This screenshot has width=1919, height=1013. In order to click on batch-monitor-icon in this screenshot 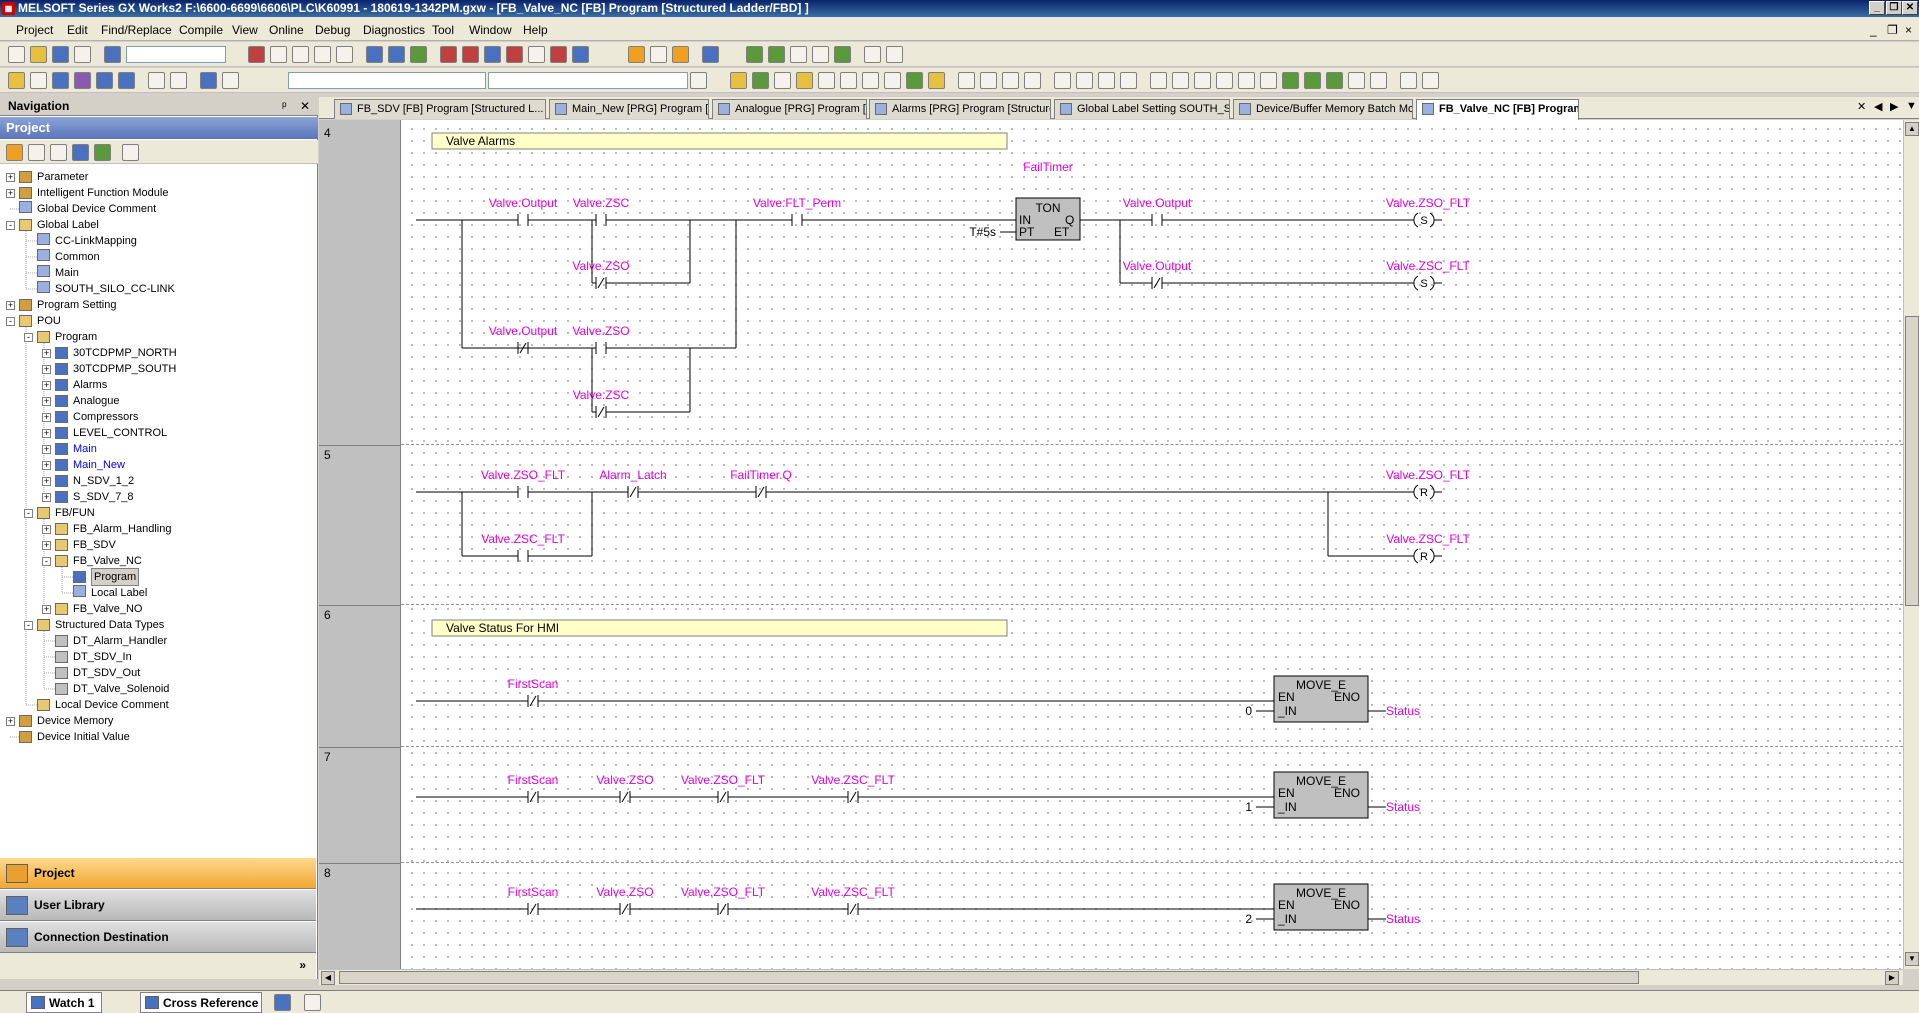, I will do `click(580, 54)`.